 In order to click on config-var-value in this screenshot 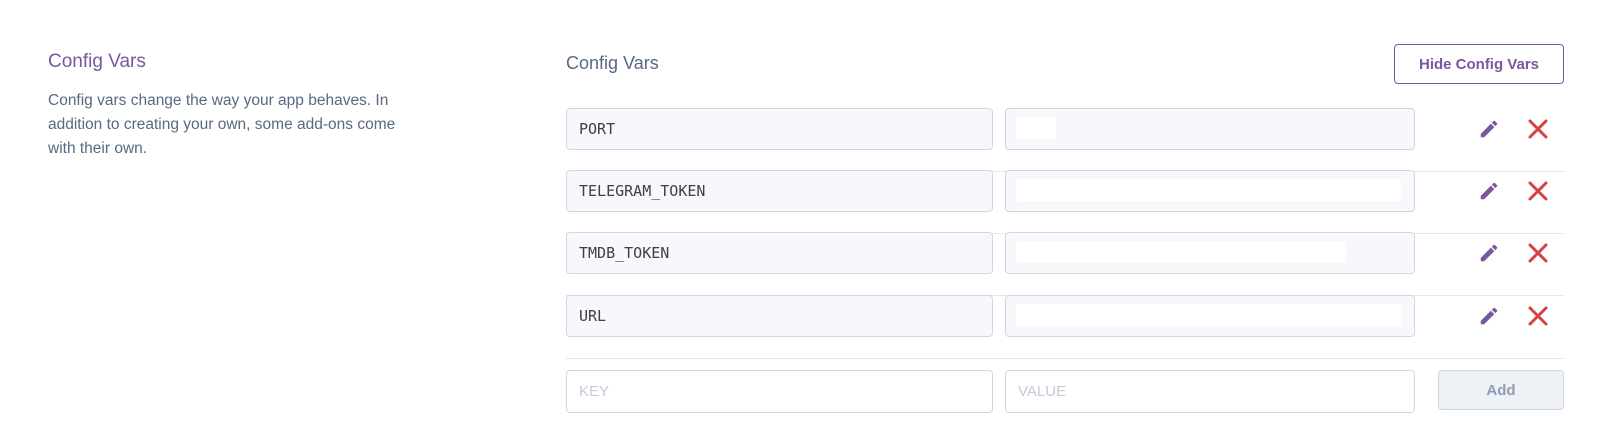, I will do `click(1210, 129)`.